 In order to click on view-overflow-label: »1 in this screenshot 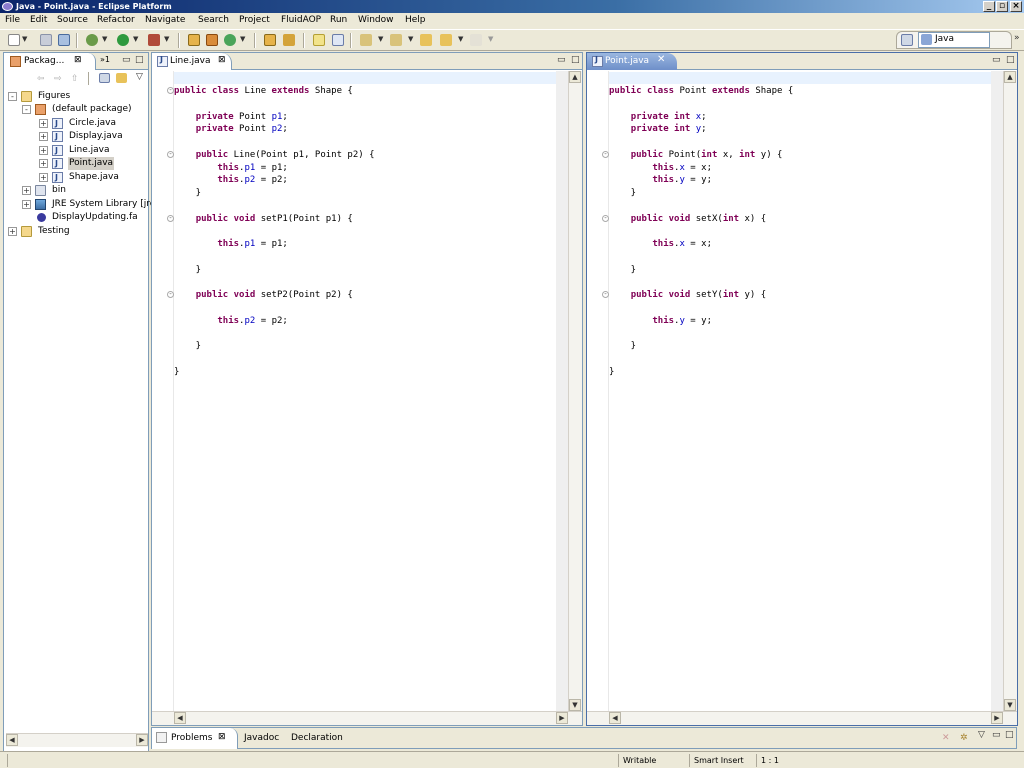, I will do `click(105, 59)`.